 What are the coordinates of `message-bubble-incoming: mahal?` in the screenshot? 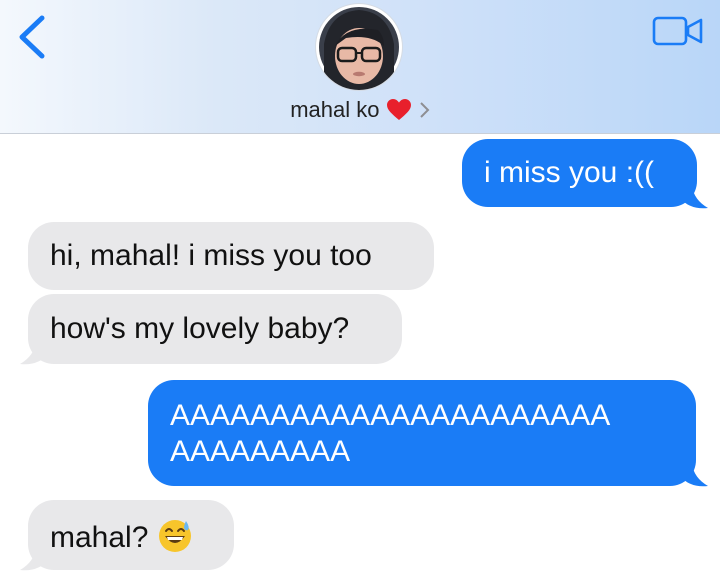 It's located at (131, 535).